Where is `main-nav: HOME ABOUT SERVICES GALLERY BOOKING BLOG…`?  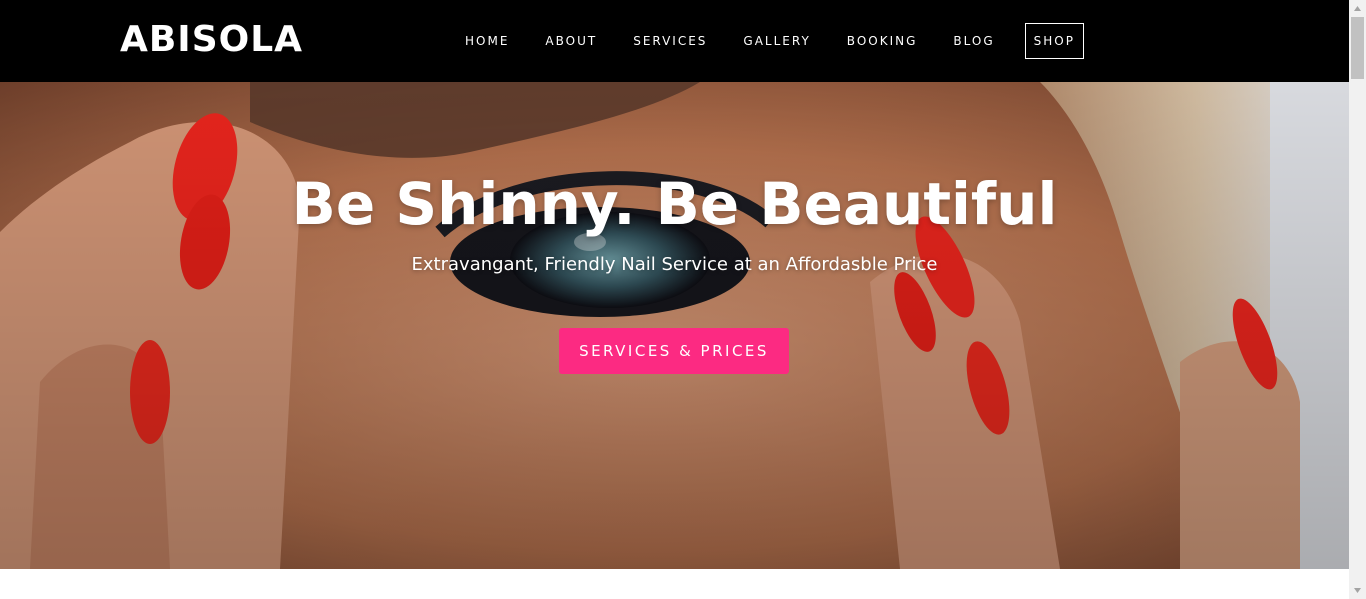 main-nav: HOME ABOUT SERVICES GALLERY BOOKING BLOG… is located at coordinates (765, 41).